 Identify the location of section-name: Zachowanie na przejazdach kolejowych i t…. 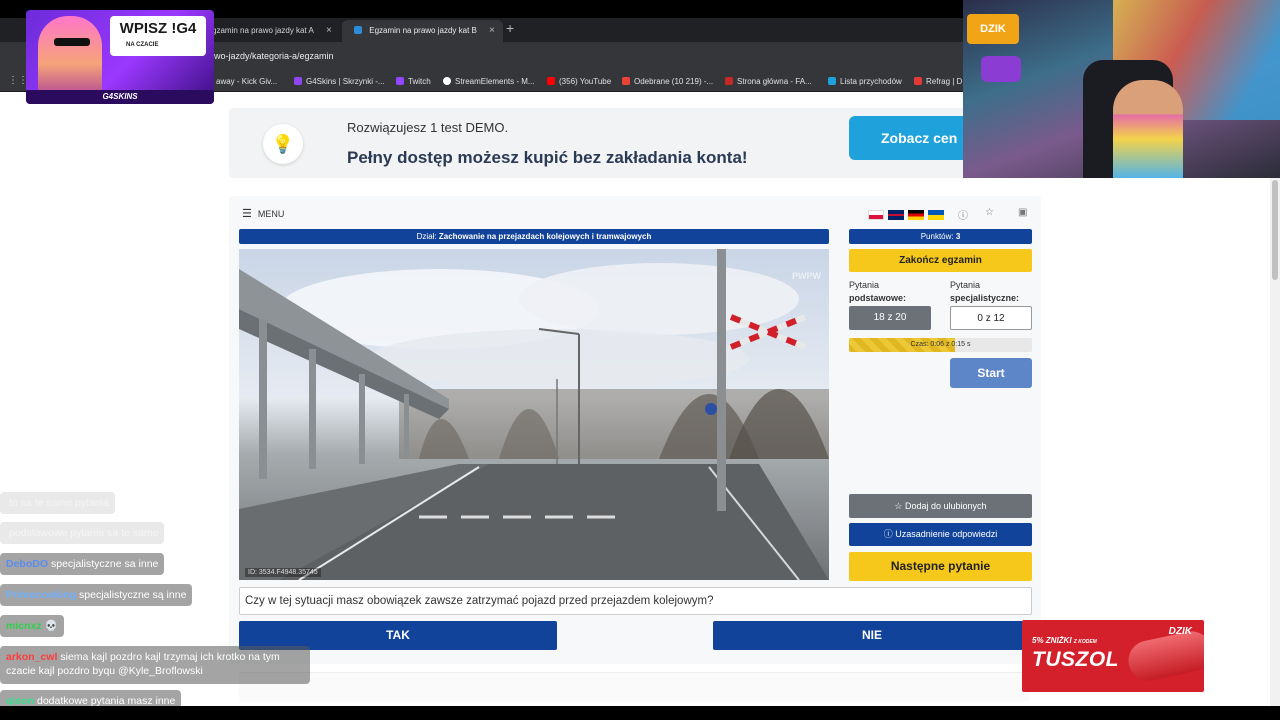
(545, 236).